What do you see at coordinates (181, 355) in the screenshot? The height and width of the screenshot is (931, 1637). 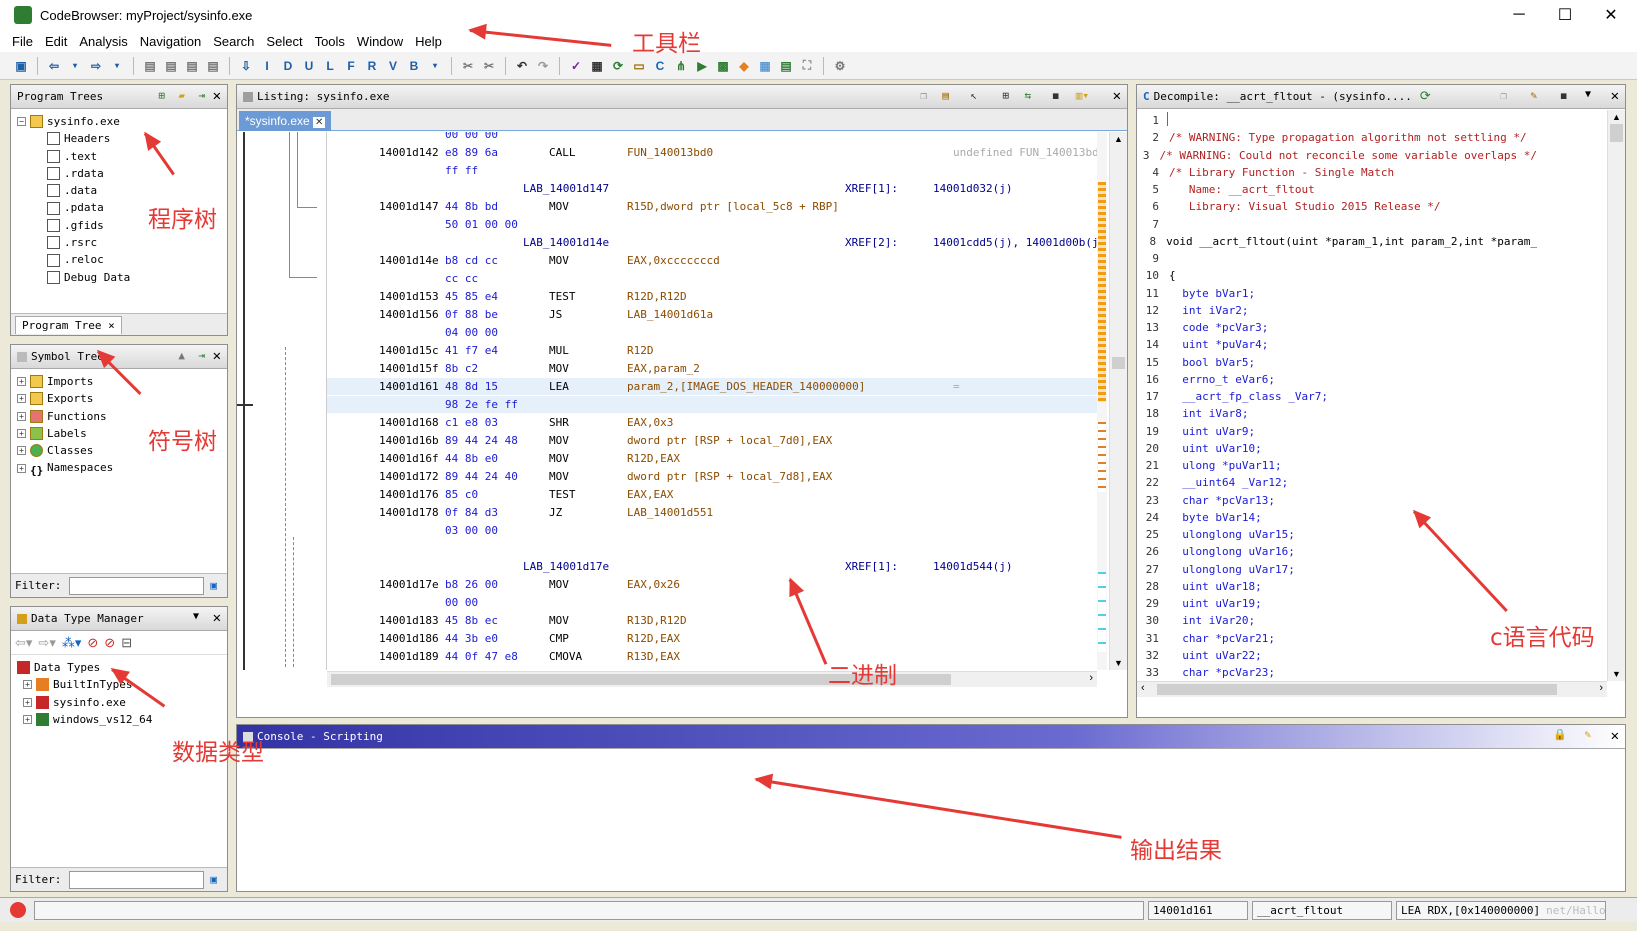 I see `create-namespace-icon: ▲` at bounding box center [181, 355].